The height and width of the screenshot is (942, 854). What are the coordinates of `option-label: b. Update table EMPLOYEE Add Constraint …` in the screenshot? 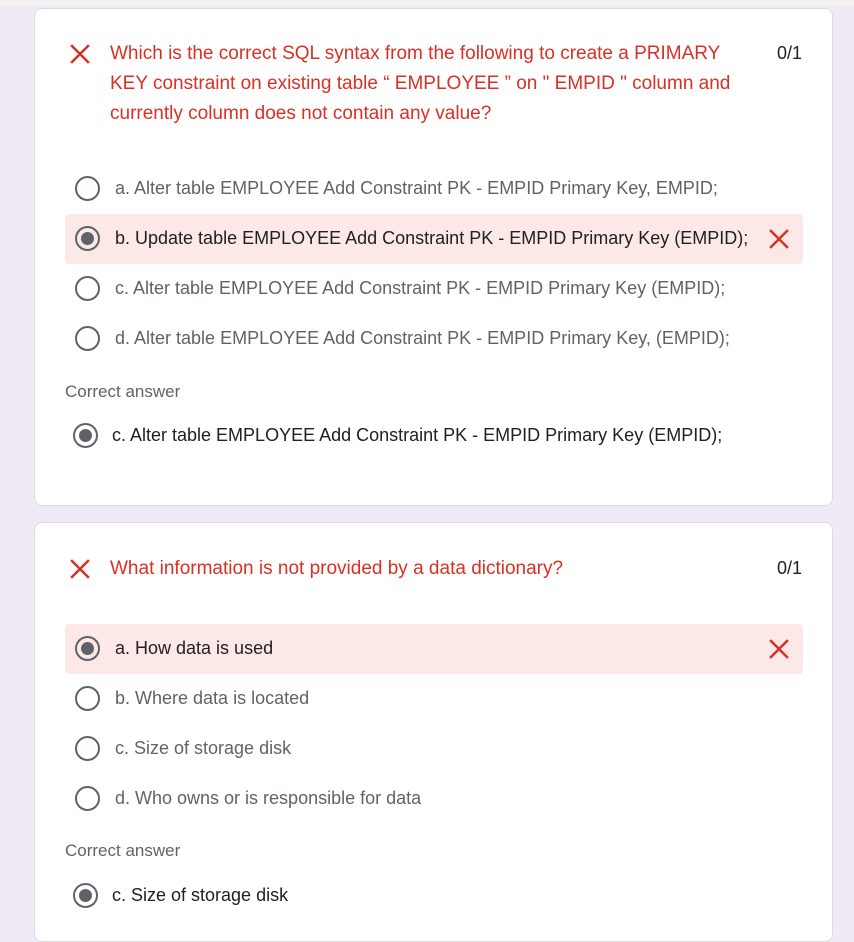 It's located at (432, 238).